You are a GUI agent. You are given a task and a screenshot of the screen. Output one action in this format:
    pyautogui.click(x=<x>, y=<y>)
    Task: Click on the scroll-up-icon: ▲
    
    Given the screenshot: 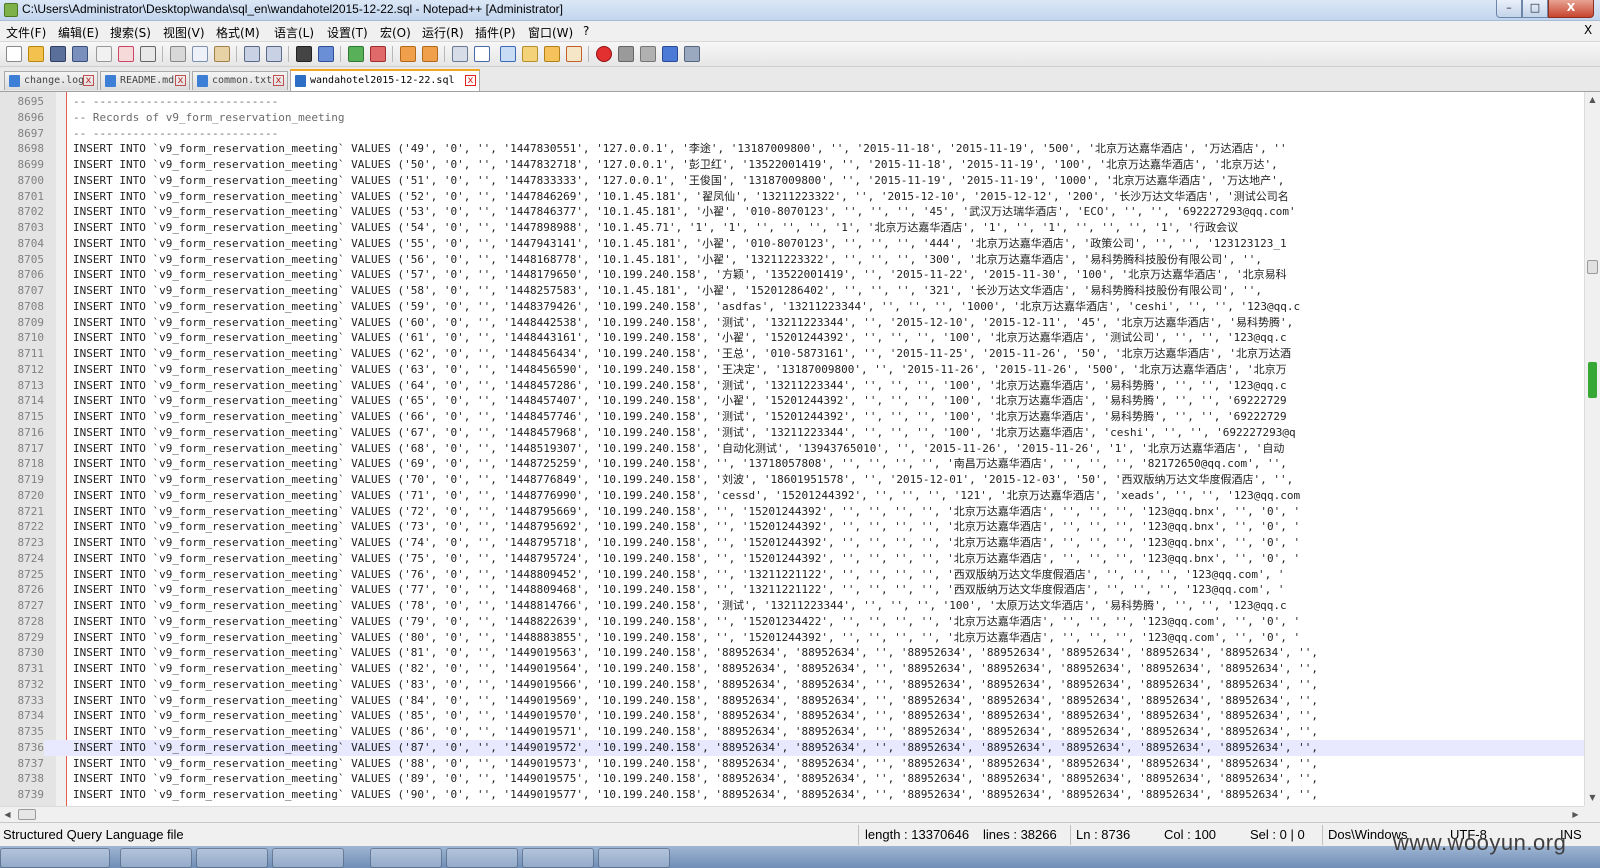 What is the action you would take?
    pyautogui.click(x=1592, y=99)
    